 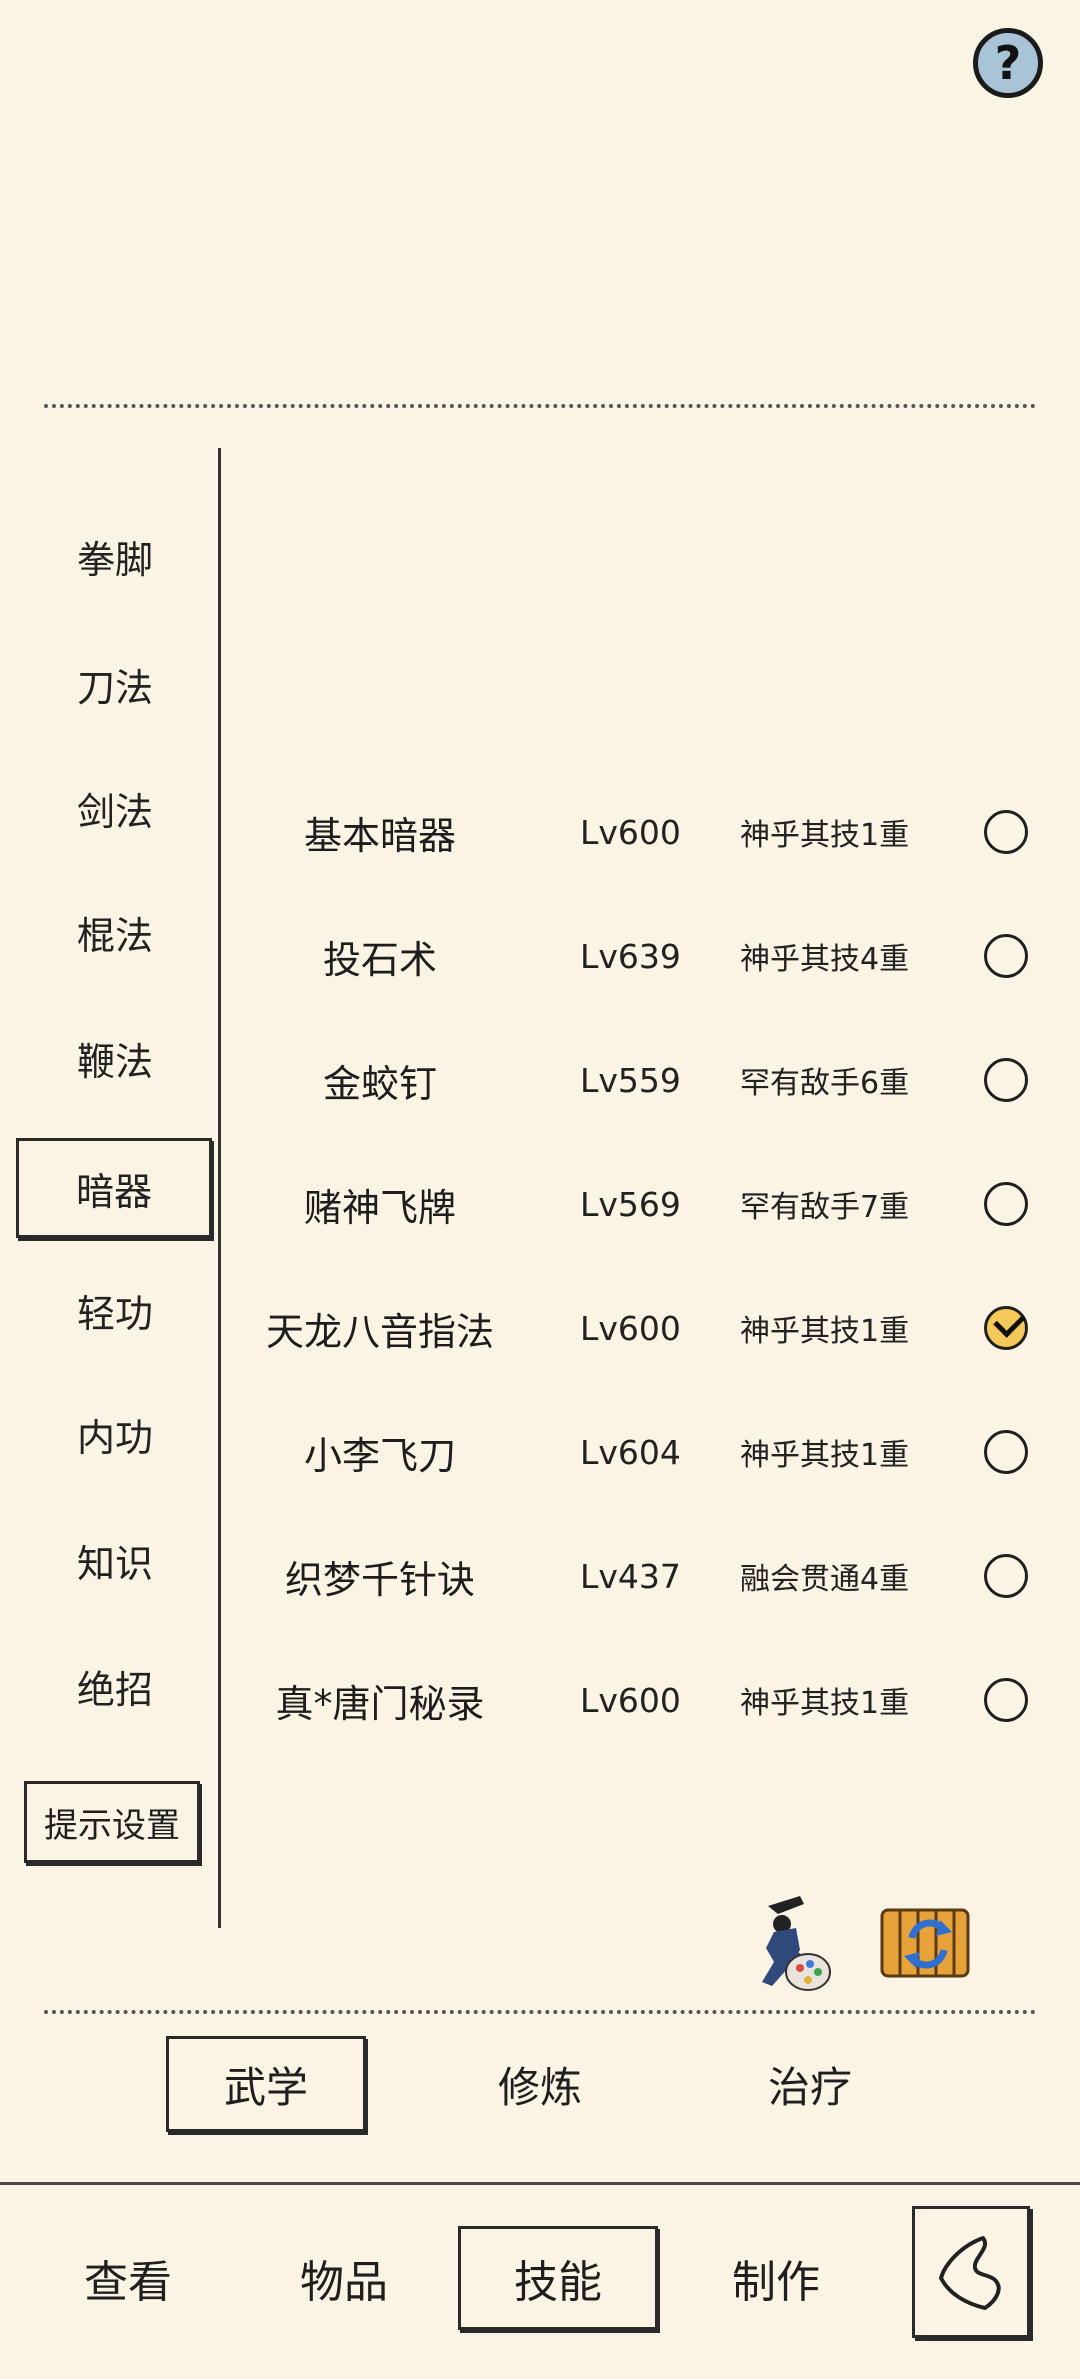 I want to click on skill-name: 赌神飞牌, so click(x=379, y=1207).